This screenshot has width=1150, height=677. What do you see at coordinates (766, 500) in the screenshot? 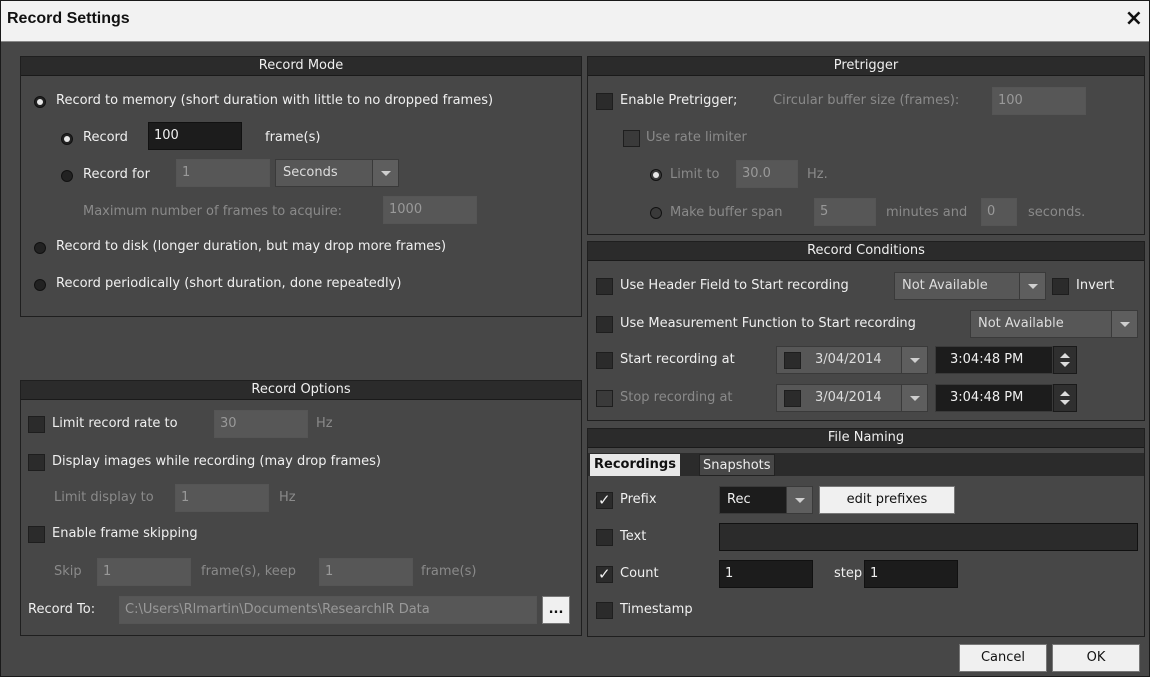
I see `prefix-select: Rec` at bounding box center [766, 500].